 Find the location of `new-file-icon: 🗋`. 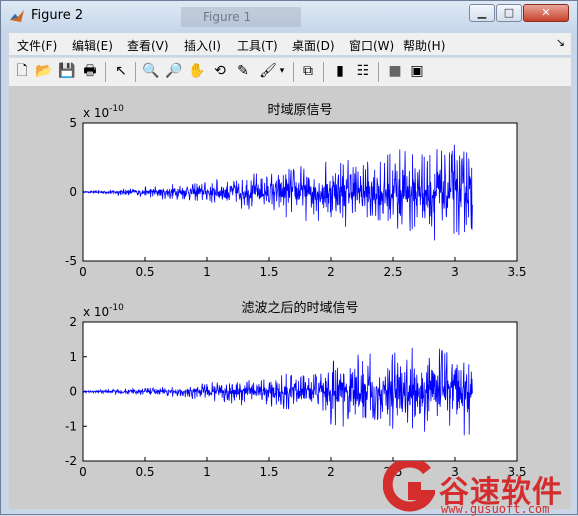

new-file-icon: 🗋 is located at coordinates (22, 71).